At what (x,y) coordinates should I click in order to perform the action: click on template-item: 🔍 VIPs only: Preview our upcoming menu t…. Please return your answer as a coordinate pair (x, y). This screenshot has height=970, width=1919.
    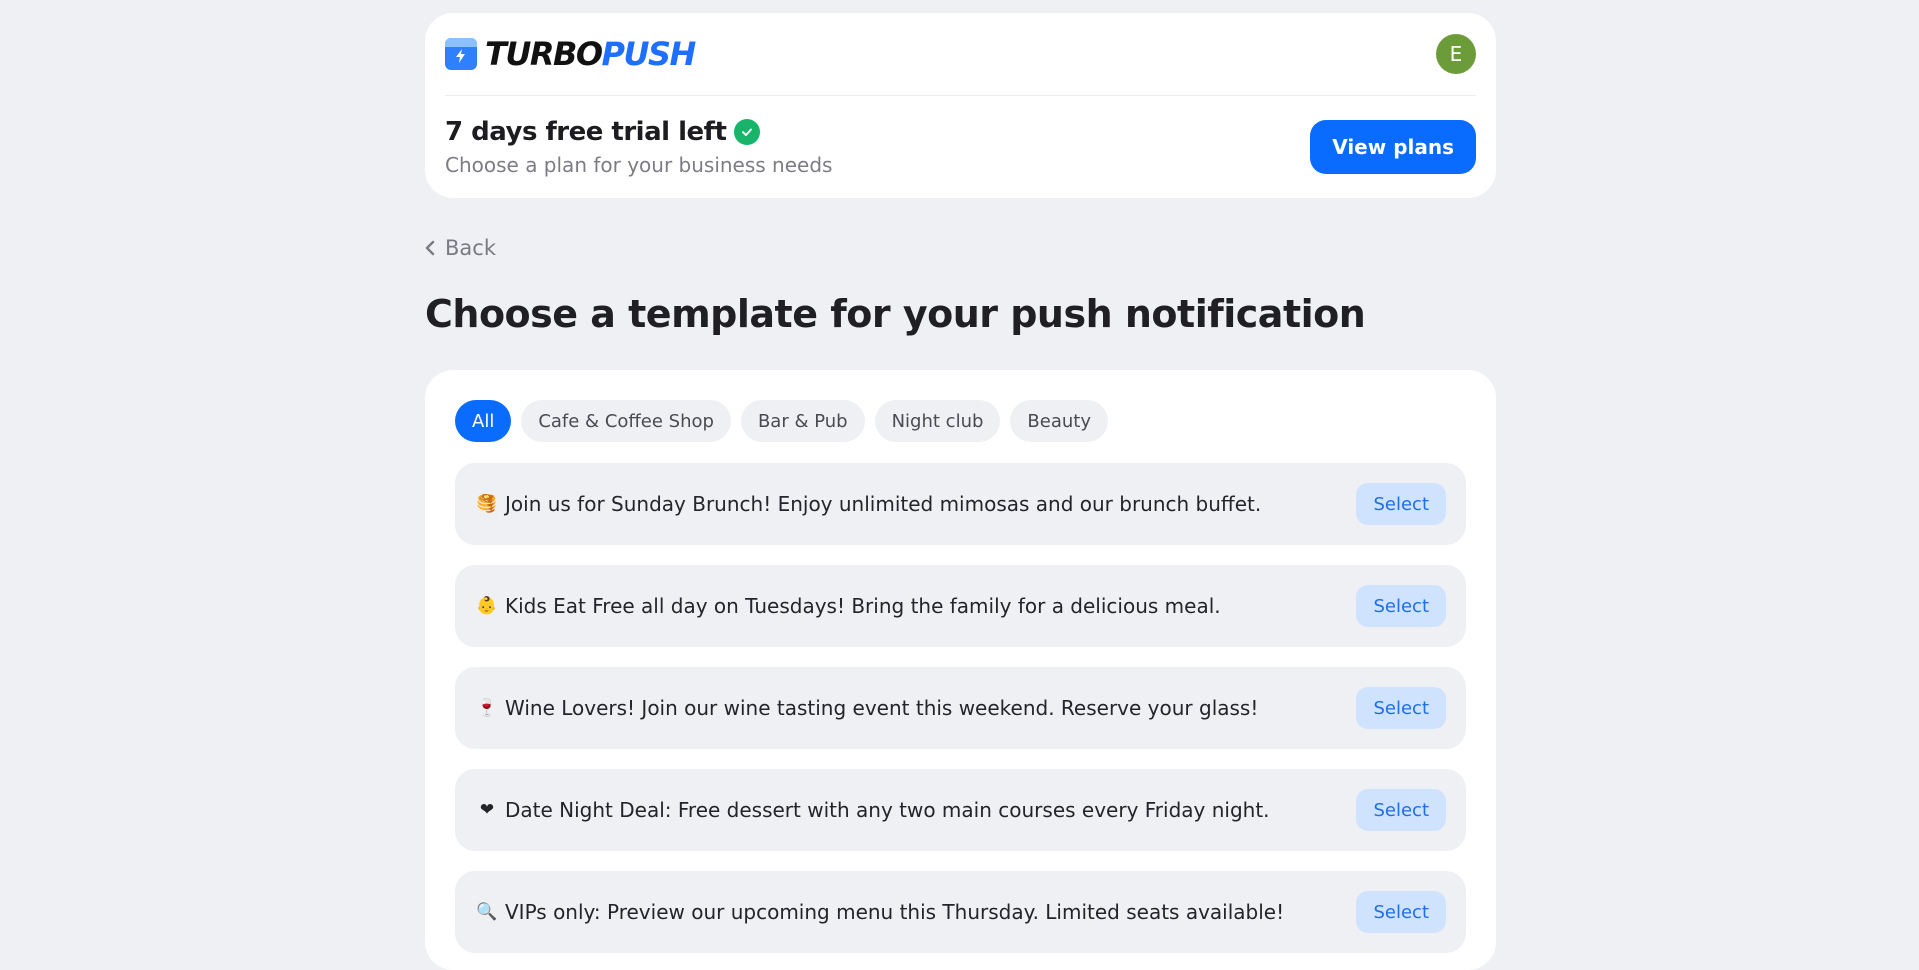
    Looking at the image, I should click on (960, 912).